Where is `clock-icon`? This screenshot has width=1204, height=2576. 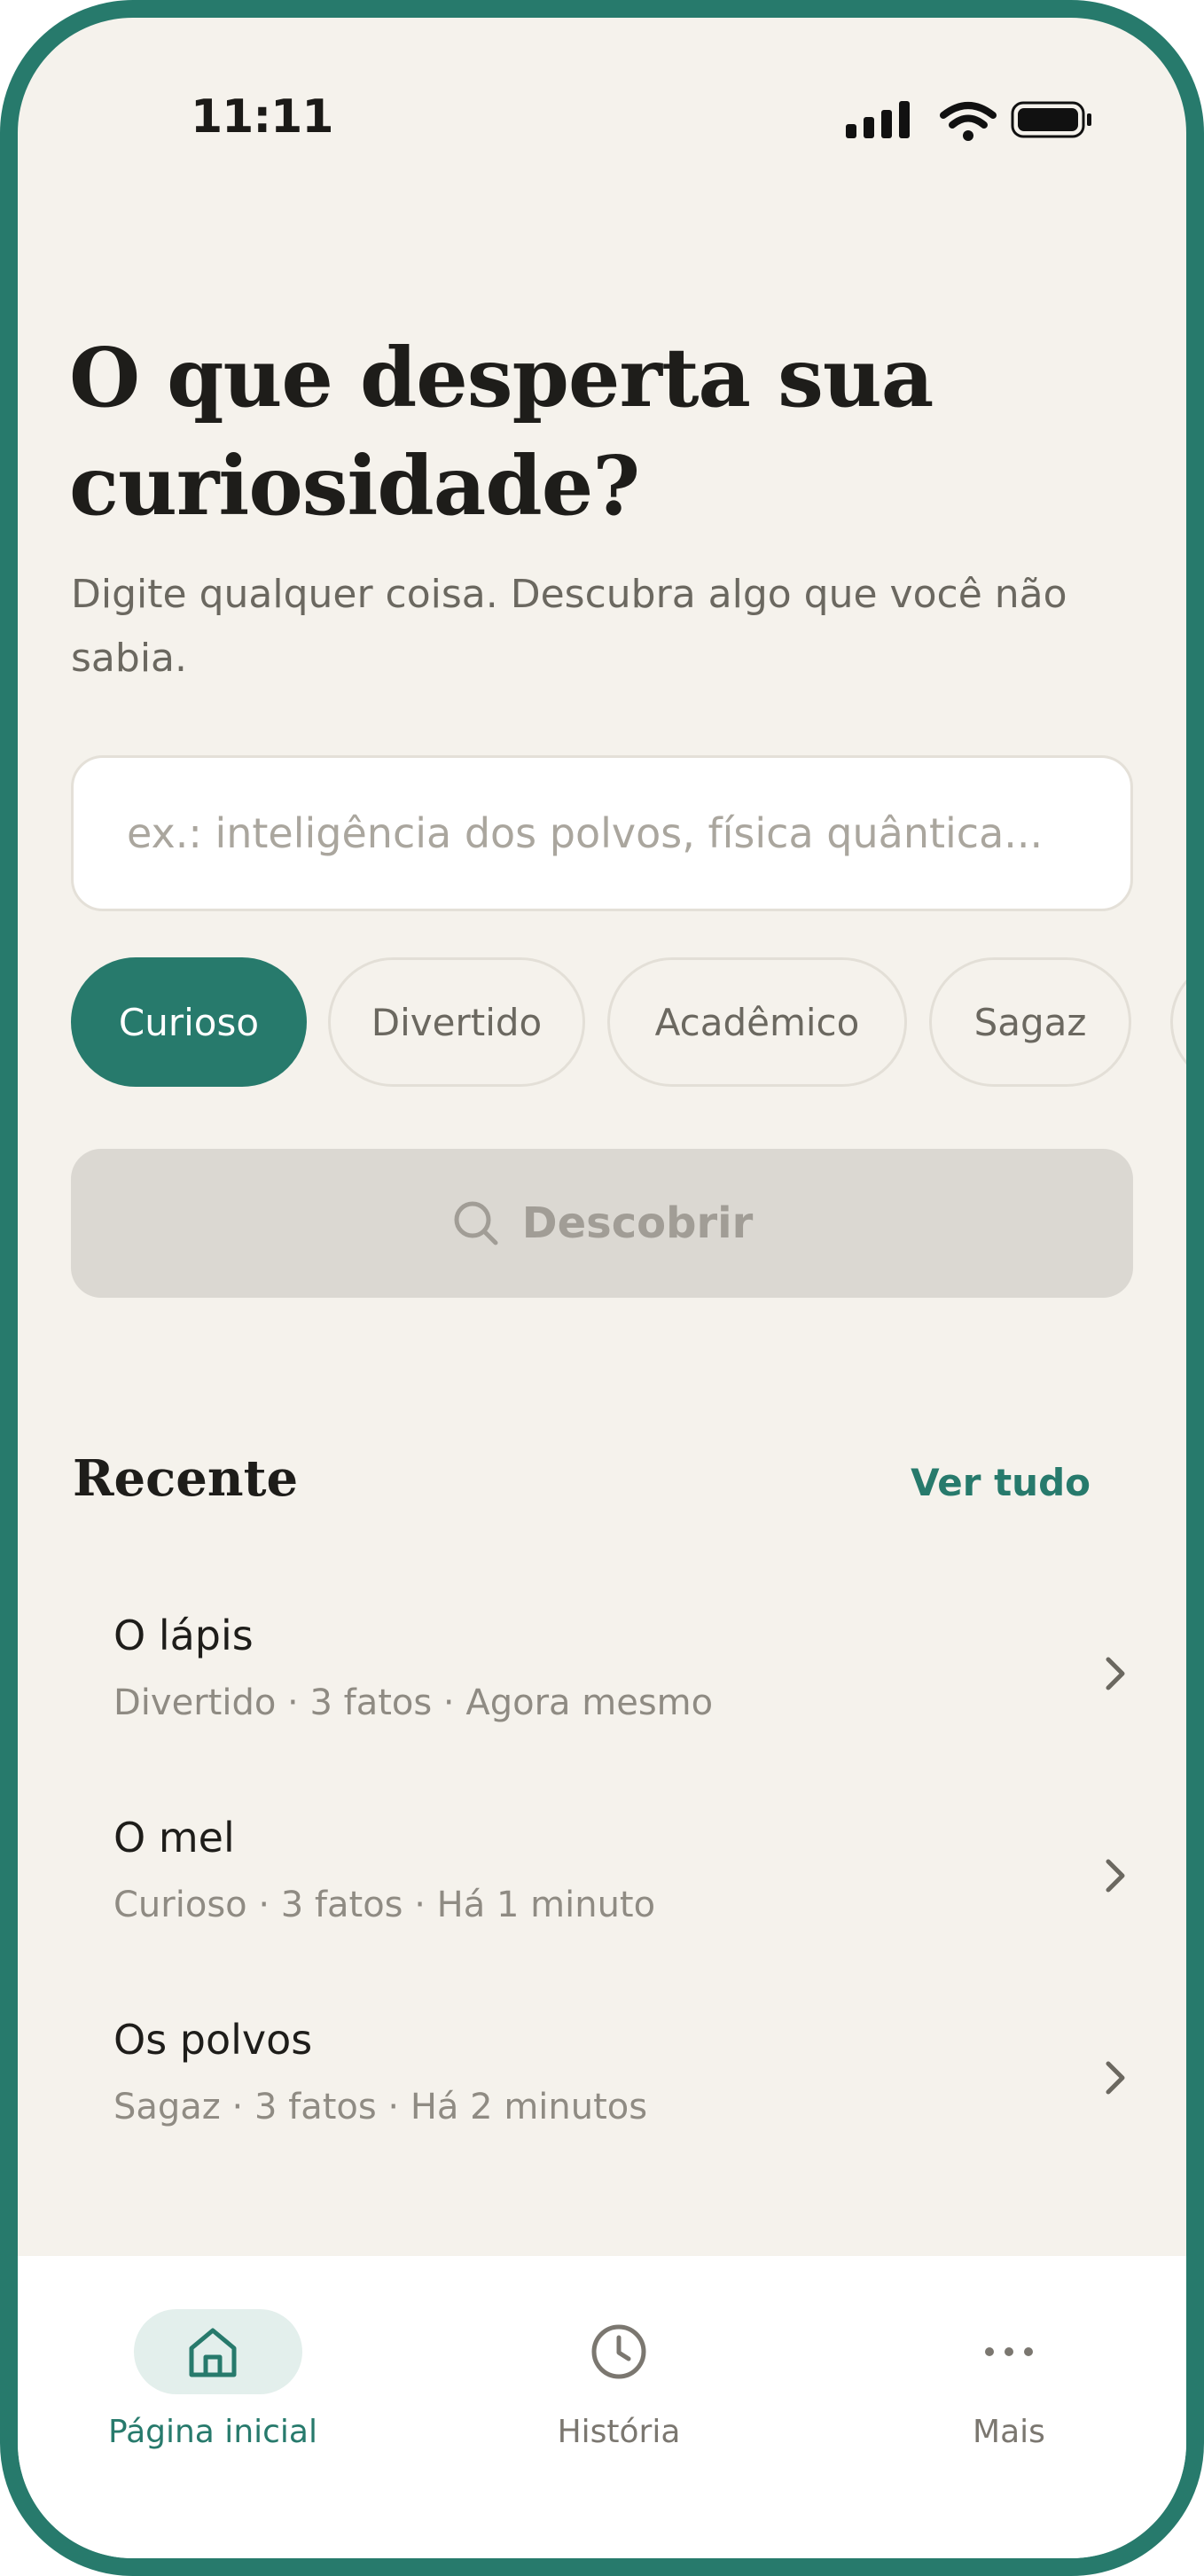 clock-icon is located at coordinates (618, 2351).